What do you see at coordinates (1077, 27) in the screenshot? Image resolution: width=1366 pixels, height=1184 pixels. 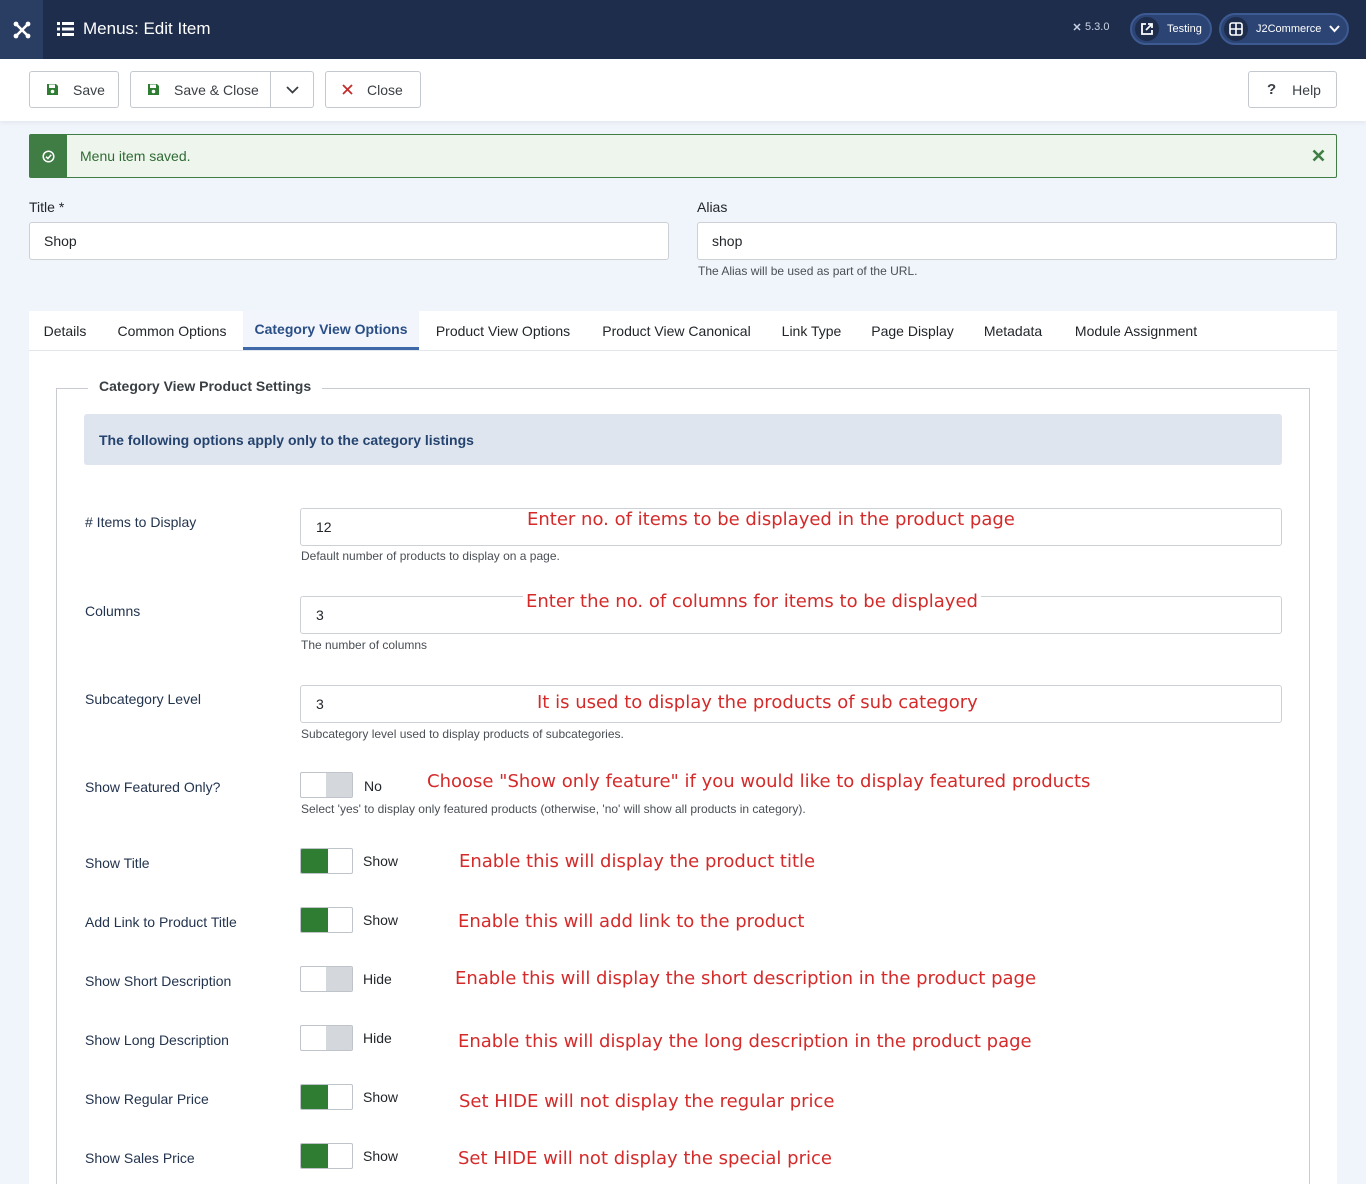 I see `joomla-small-icon` at bounding box center [1077, 27].